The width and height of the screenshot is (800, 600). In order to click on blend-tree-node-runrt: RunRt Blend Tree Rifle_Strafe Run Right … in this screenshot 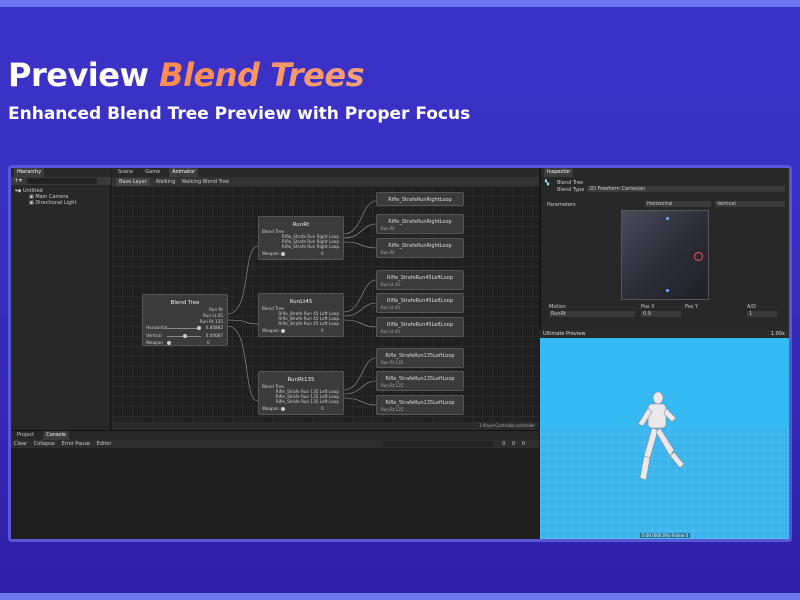, I will do `click(301, 238)`.